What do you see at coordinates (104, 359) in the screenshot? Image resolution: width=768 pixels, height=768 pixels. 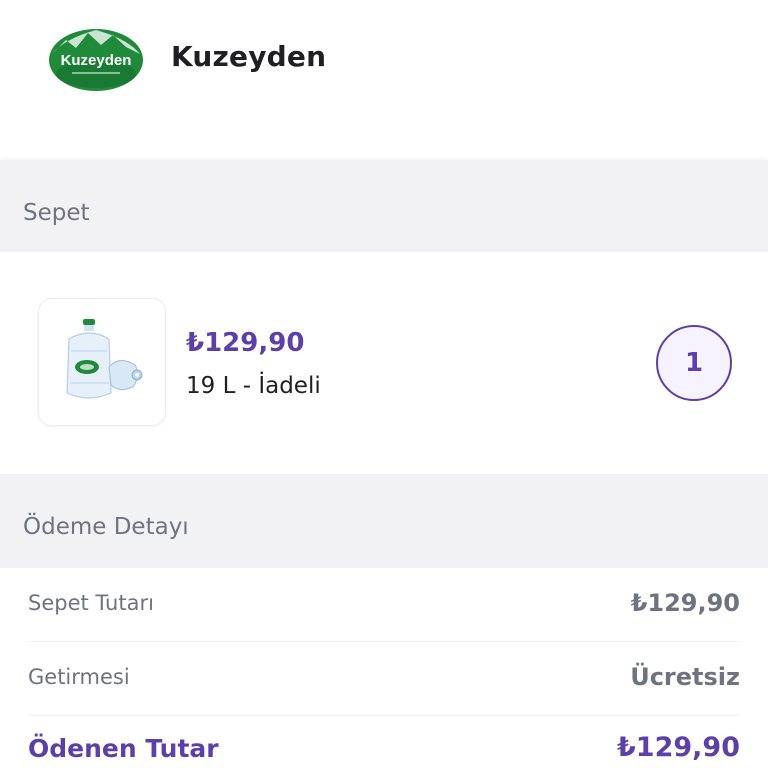 I see `water-bottle-image` at bounding box center [104, 359].